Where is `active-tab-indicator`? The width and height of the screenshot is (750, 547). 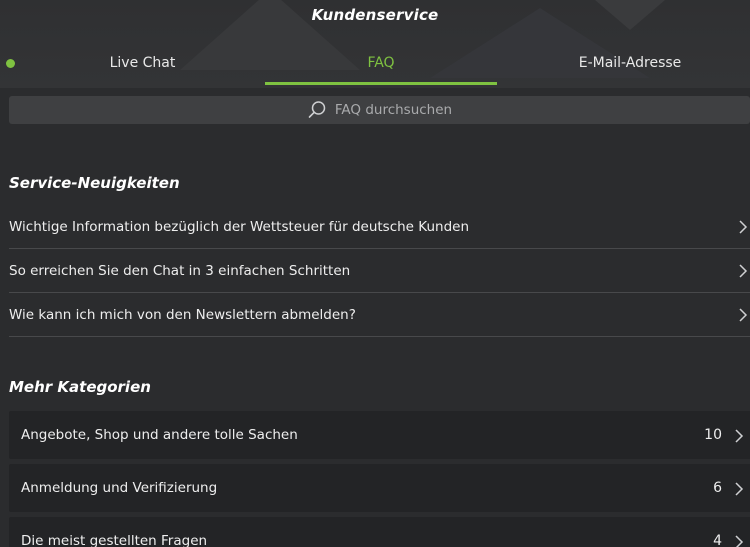
active-tab-indicator is located at coordinates (381, 83).